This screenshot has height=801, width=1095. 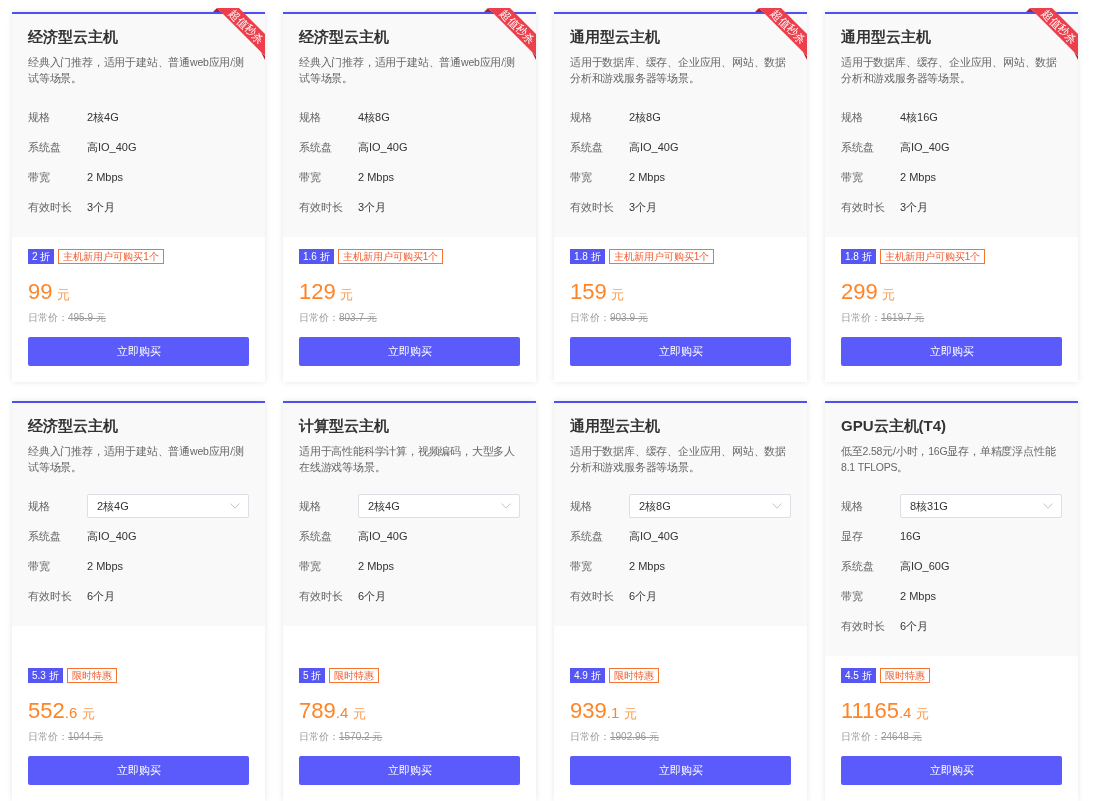 What do you see at coordinates (852, 536) in the screenshot?
I see `spec-label: 显存` at bounding box center [852, 536].